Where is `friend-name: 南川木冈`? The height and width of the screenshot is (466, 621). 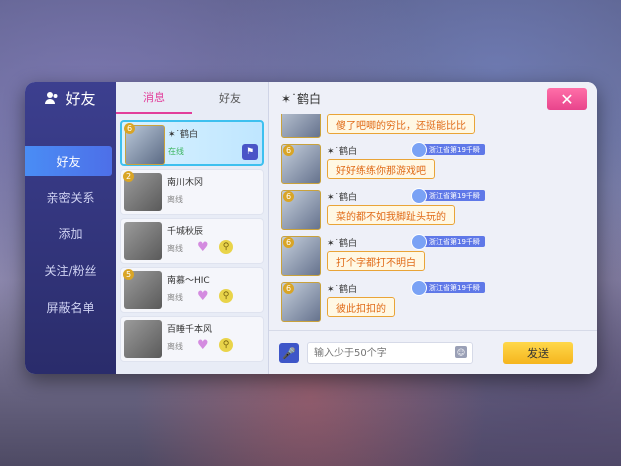 friend-name: 南川木冈 is located at coordinates (185, 183).